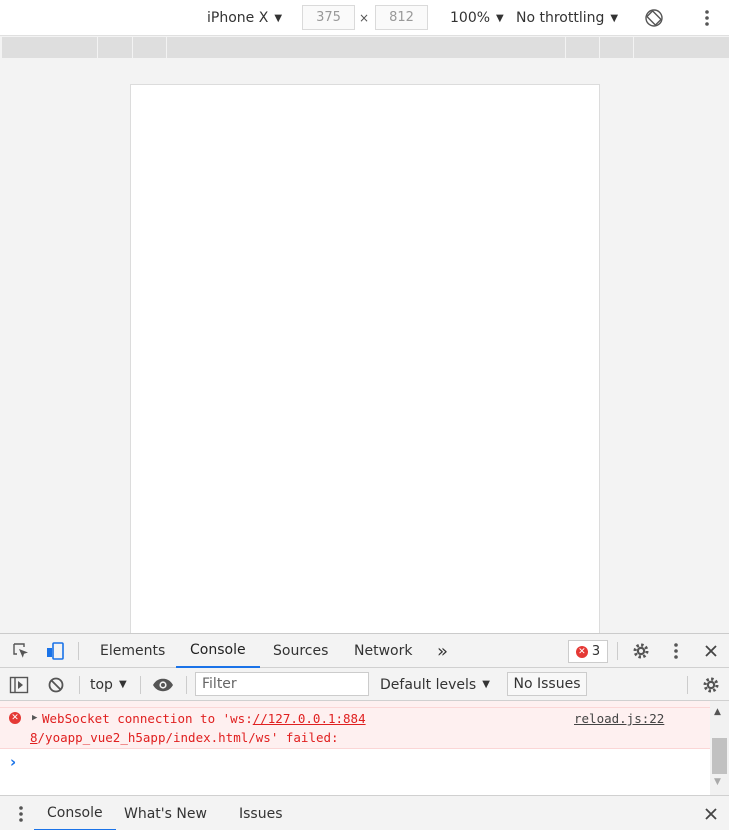  I want to click on rotate-button, so click(654, 18).